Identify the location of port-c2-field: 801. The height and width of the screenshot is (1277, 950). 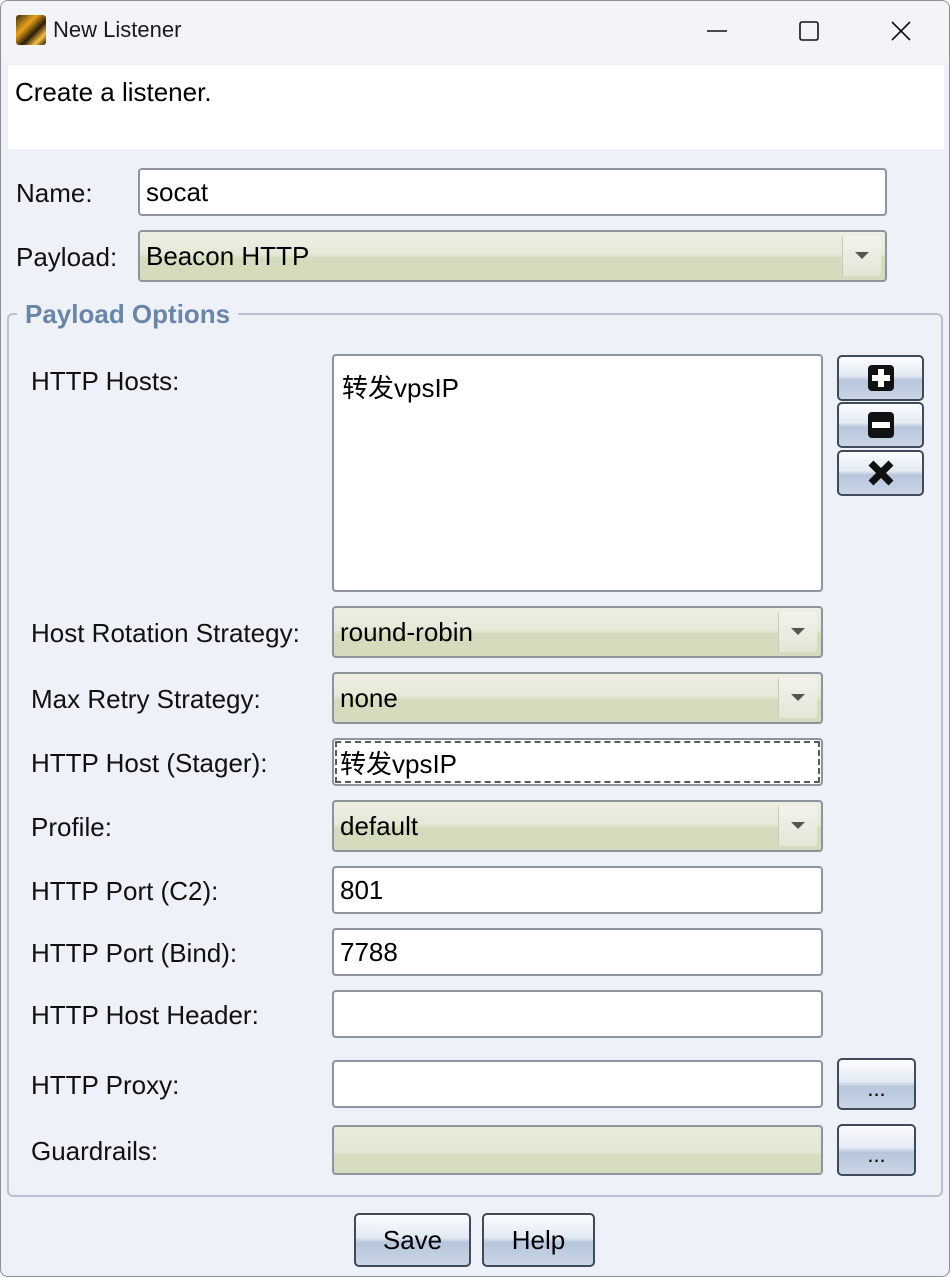
(577, 890).